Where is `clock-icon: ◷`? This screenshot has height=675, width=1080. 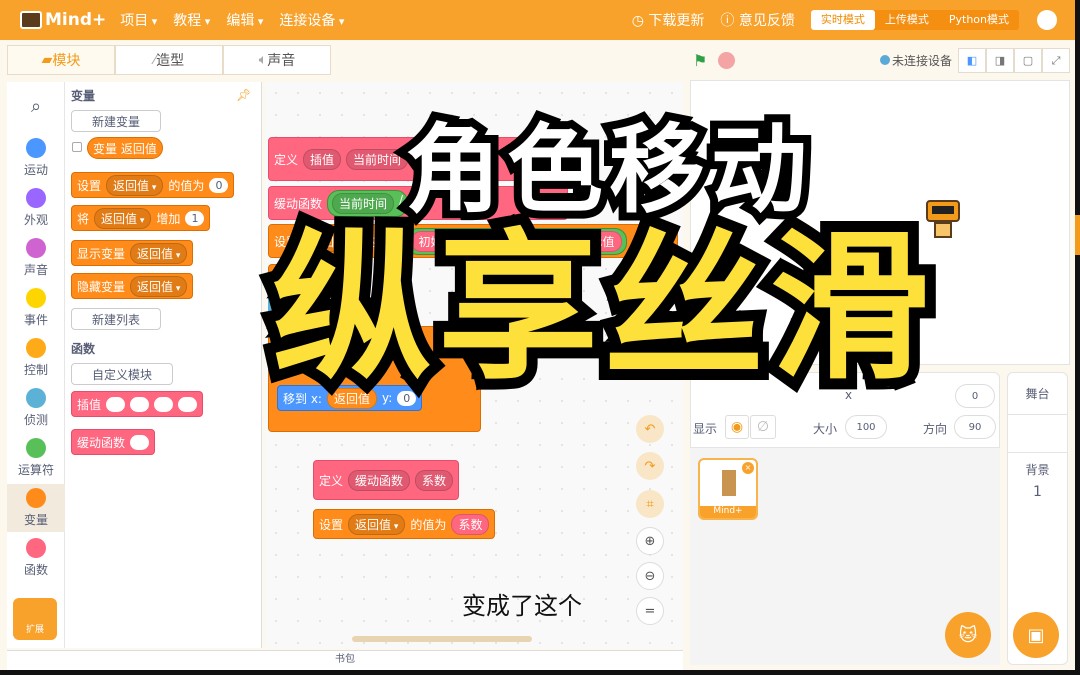
clock-icon: ◷ is located at coordinates (640, 21).